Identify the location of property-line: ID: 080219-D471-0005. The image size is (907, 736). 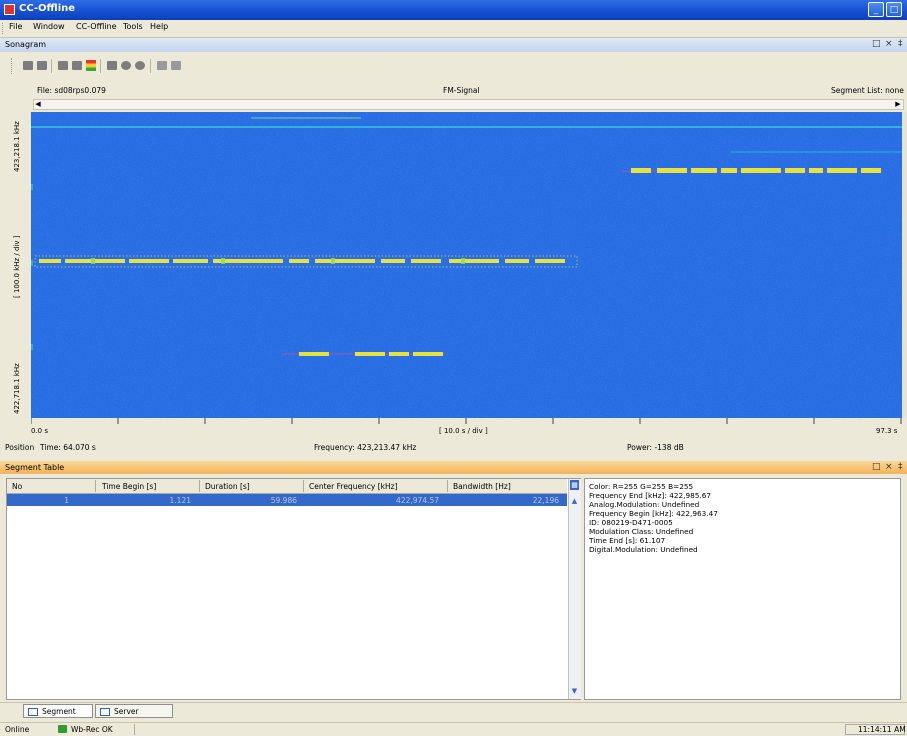
(631, 522).